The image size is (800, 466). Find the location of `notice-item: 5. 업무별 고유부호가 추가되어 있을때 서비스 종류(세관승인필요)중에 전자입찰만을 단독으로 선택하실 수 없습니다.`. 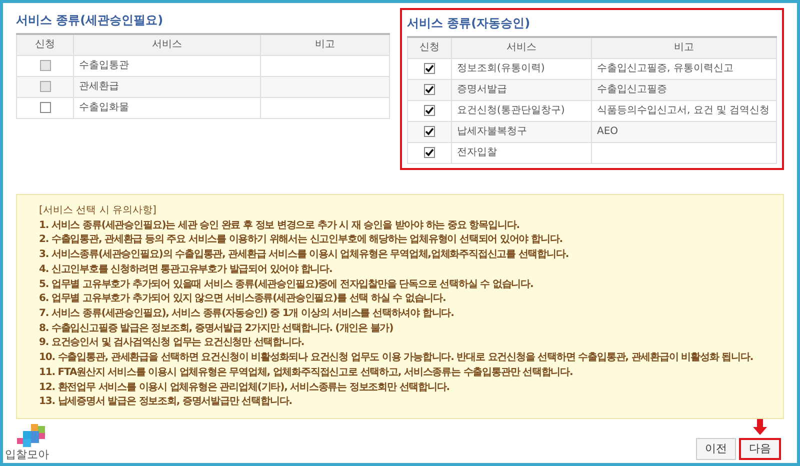

notice-item: 5. 업무별 고유부호가 추가되어 있을때 서비스 종류(세관승인필요)중에 전자입찰만을 단독으로 선택하실 수 없습니다. is located at coordinates (286, 285).